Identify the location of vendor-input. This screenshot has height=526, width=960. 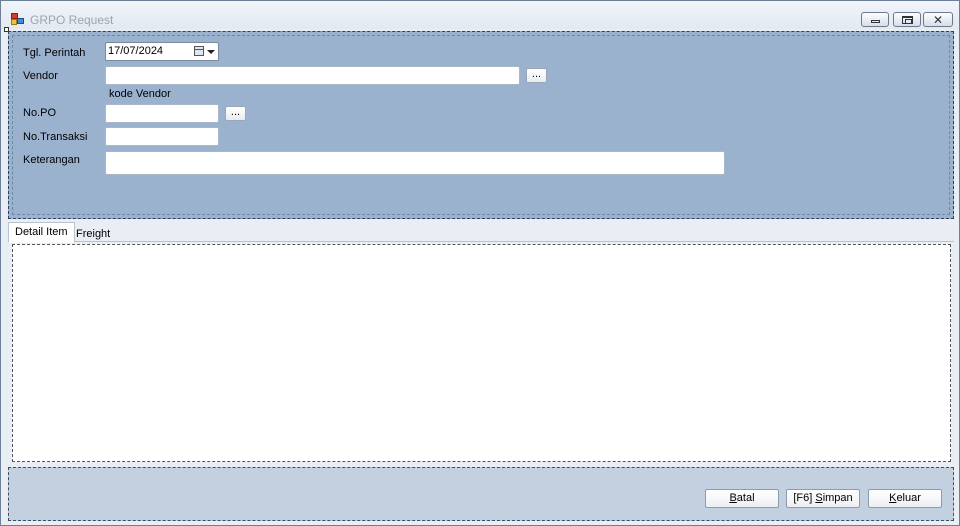
(312, 75).